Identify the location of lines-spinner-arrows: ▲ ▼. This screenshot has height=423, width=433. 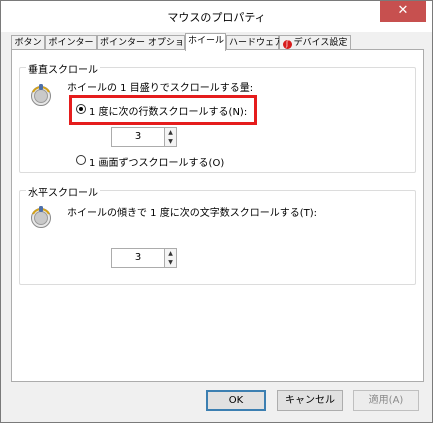
(171, 137).